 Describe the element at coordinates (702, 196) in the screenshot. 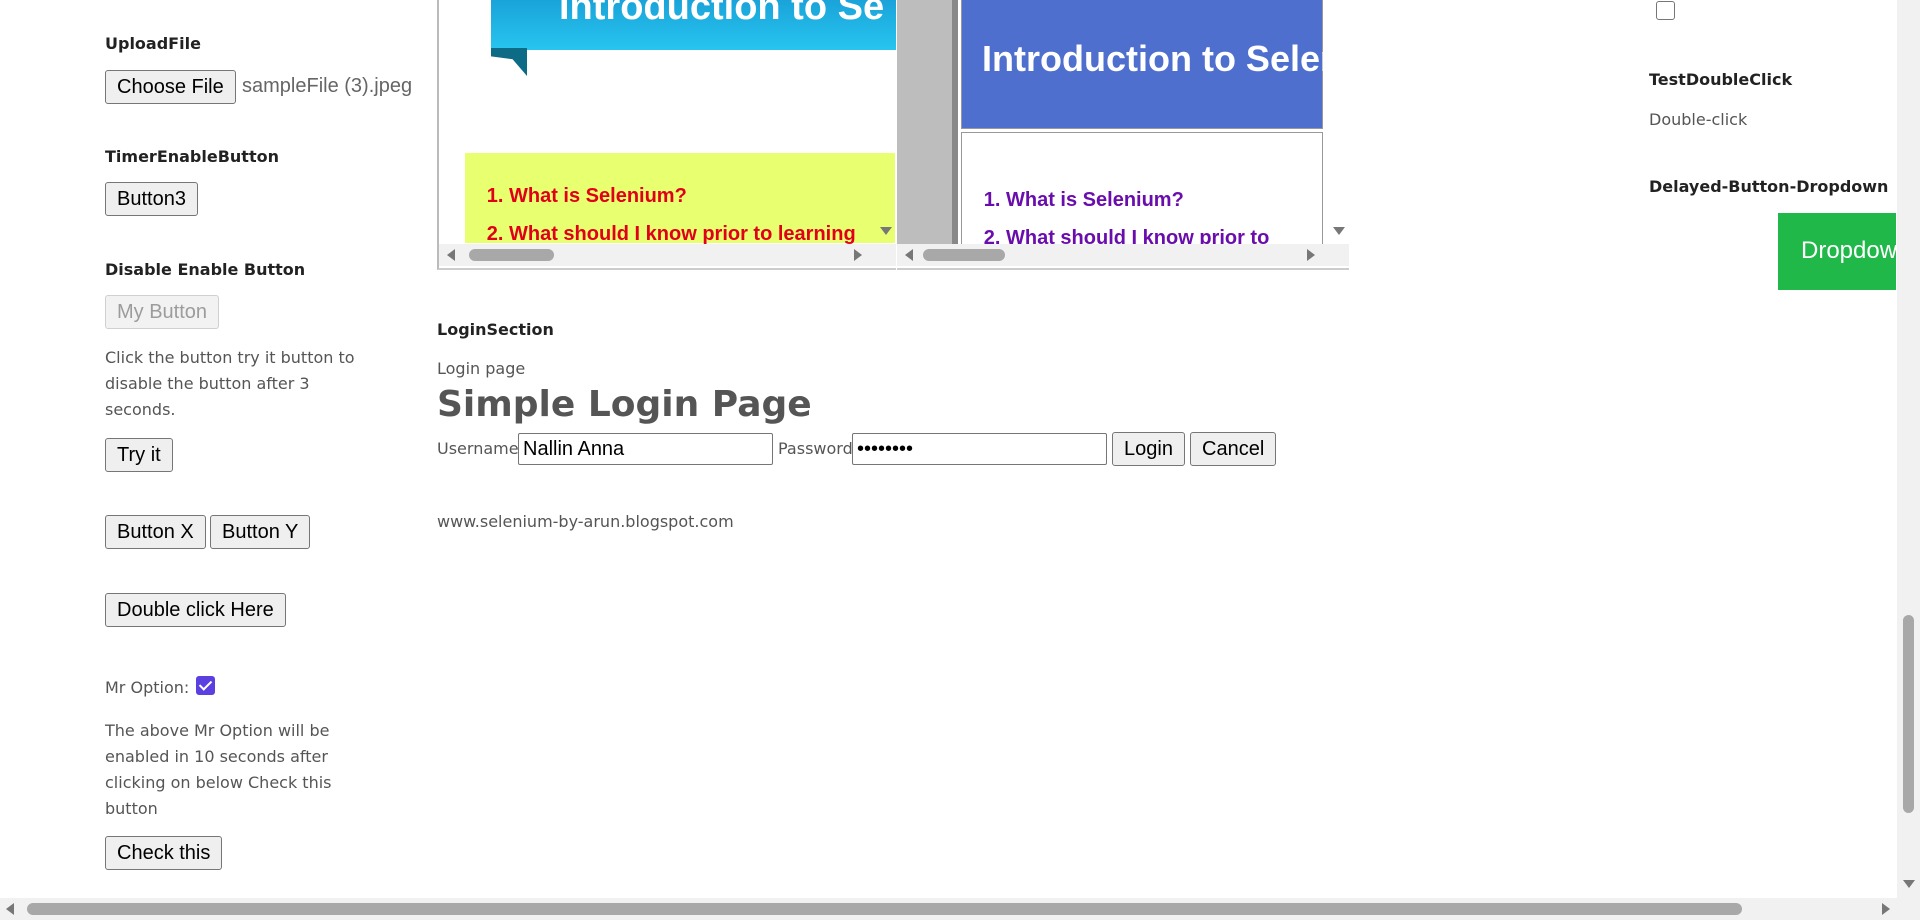

I see `left-toc-item: What is Selenium?` at that location.